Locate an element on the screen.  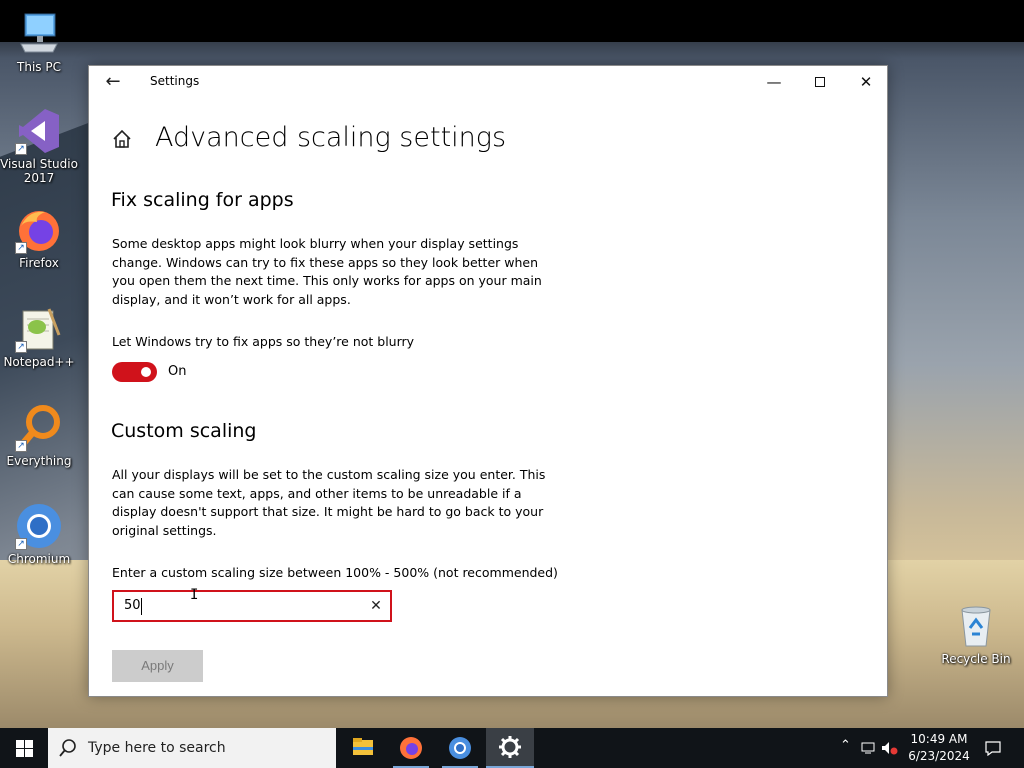
desktop-icon-chromium: ↗ Chromium is located at coordinates (39, 534).